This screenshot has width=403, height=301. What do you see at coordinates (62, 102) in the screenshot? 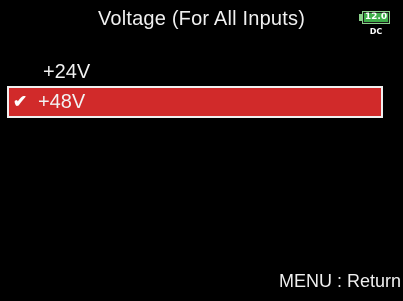
I see `menu-item-label: +48V` at bounding box center [62, 102].